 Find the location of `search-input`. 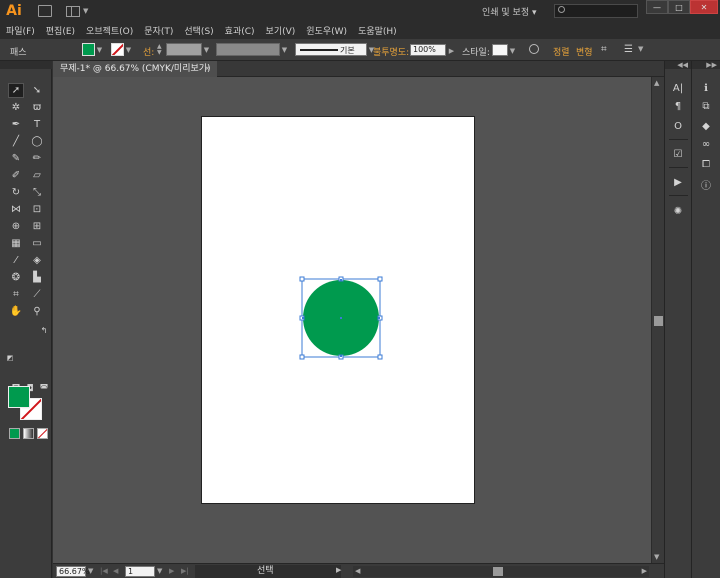

search-input is located at coordinates (596, 11).